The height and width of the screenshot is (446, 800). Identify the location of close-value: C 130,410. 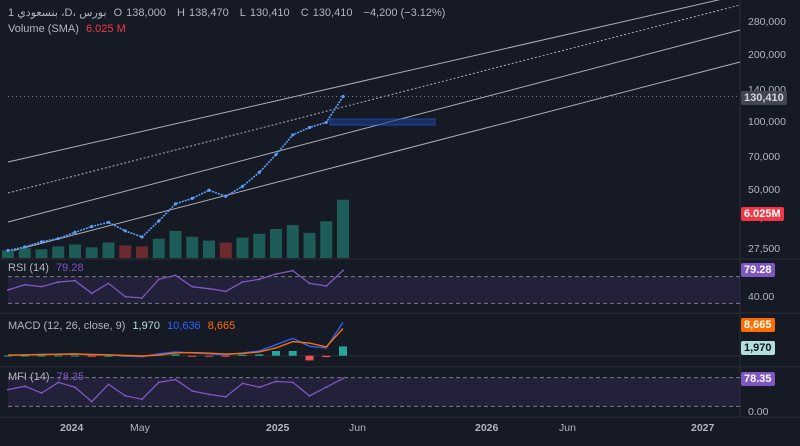
(326, 13).